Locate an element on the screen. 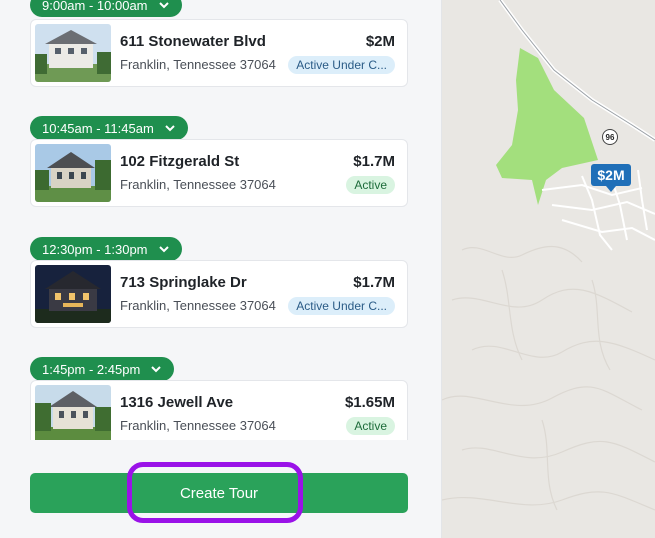  listing-address: 102 Fitzgerald St is located at coordinates (180, 161).